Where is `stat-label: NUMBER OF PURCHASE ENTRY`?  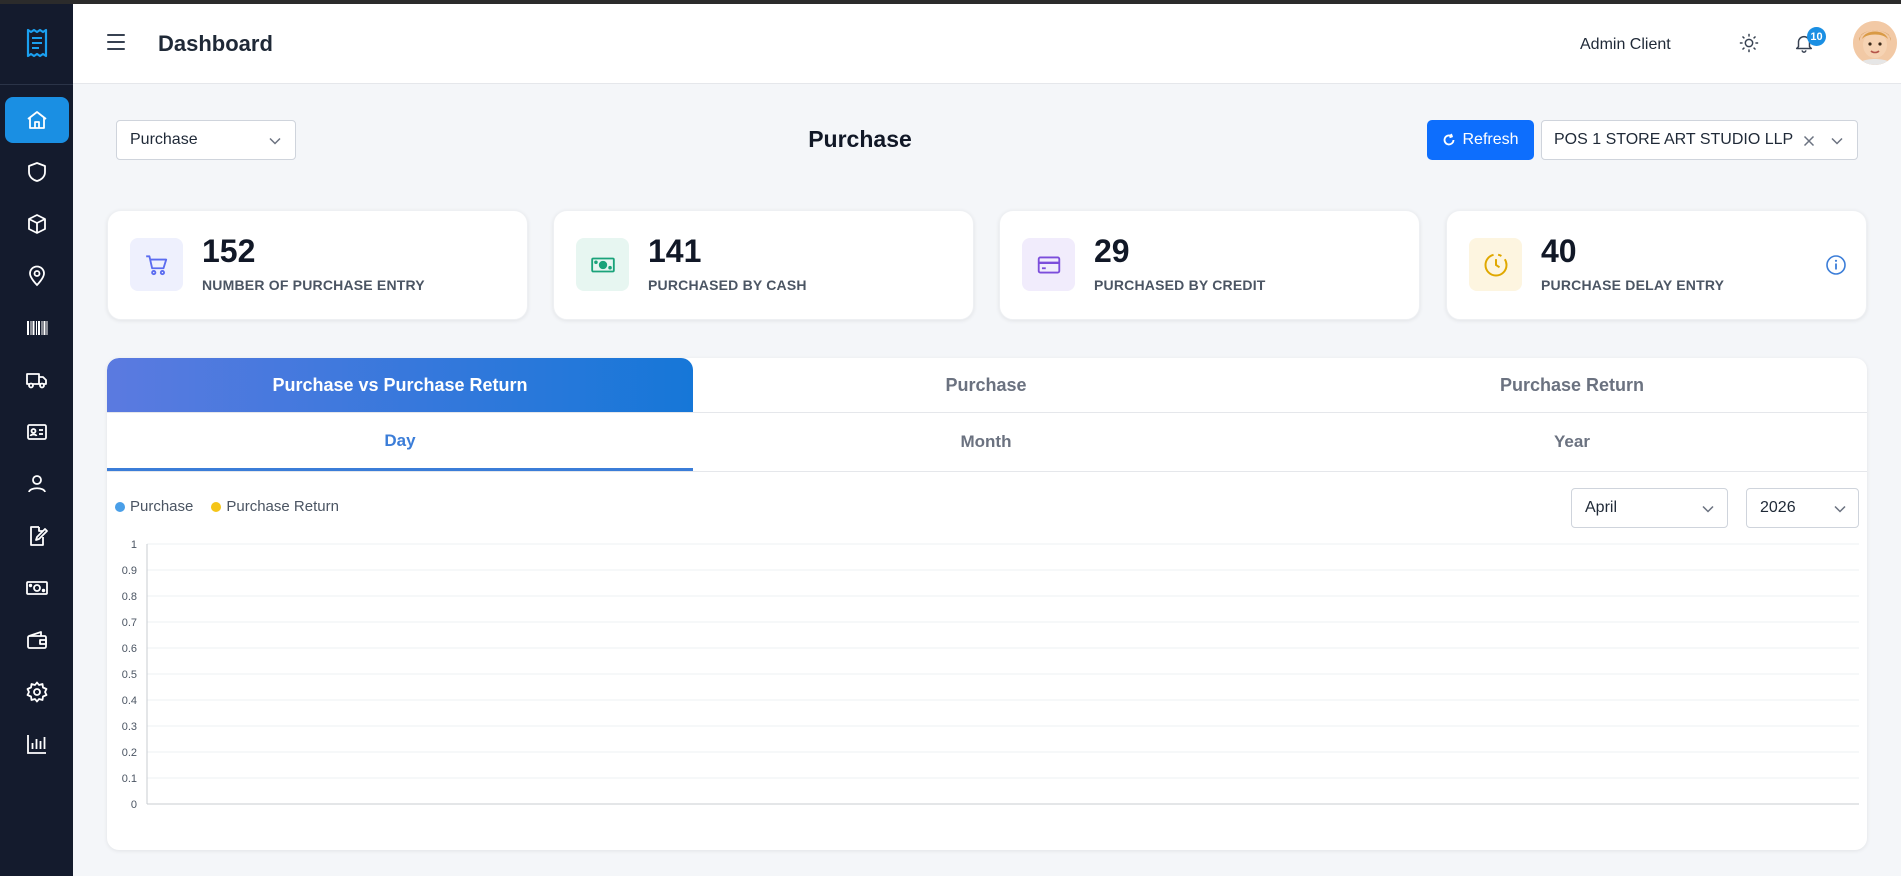
stat-label: NUMBER OF PURCHASE ENTRY is located at coordinates (313, 285).